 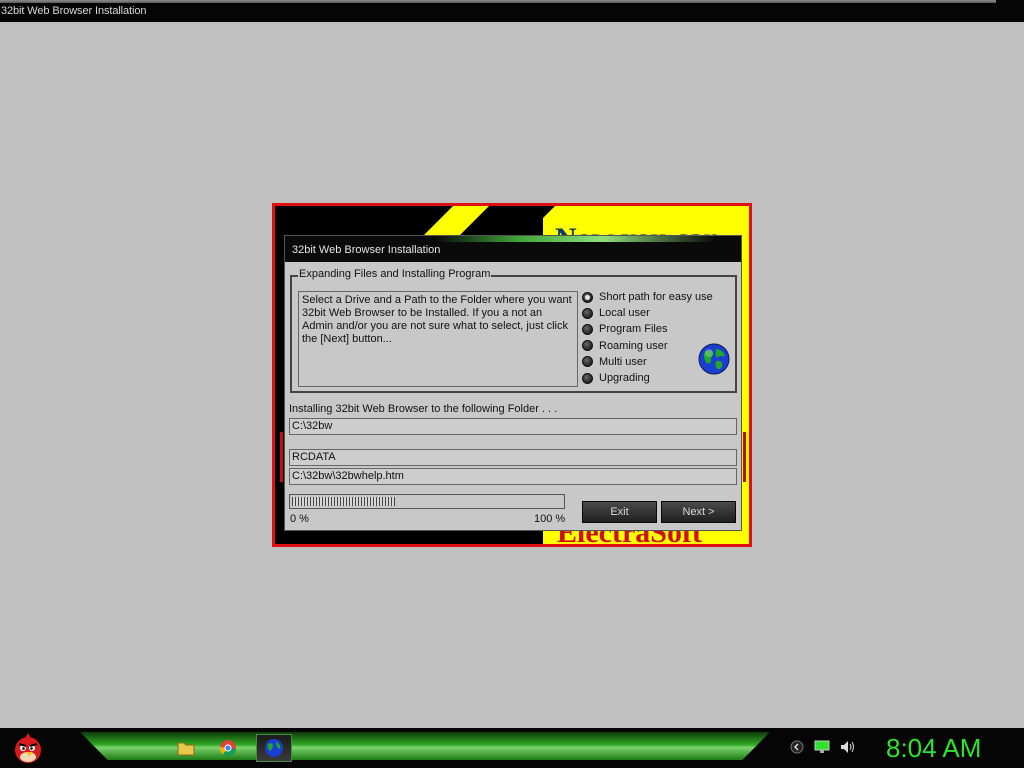 What do you see at coordinates (343, 501) in the screenshot?
I see `progress-fill` at bounding box center [343, 501].